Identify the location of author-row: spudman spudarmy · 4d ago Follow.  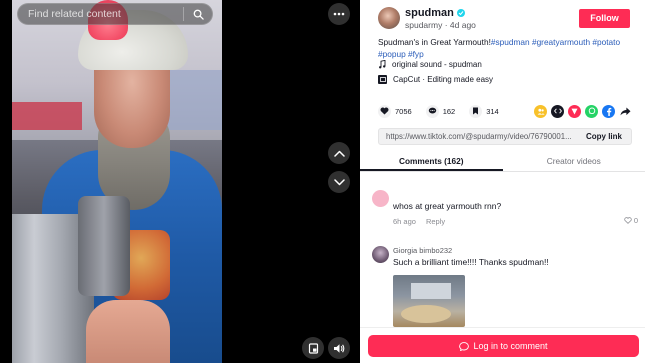
(504, 18).